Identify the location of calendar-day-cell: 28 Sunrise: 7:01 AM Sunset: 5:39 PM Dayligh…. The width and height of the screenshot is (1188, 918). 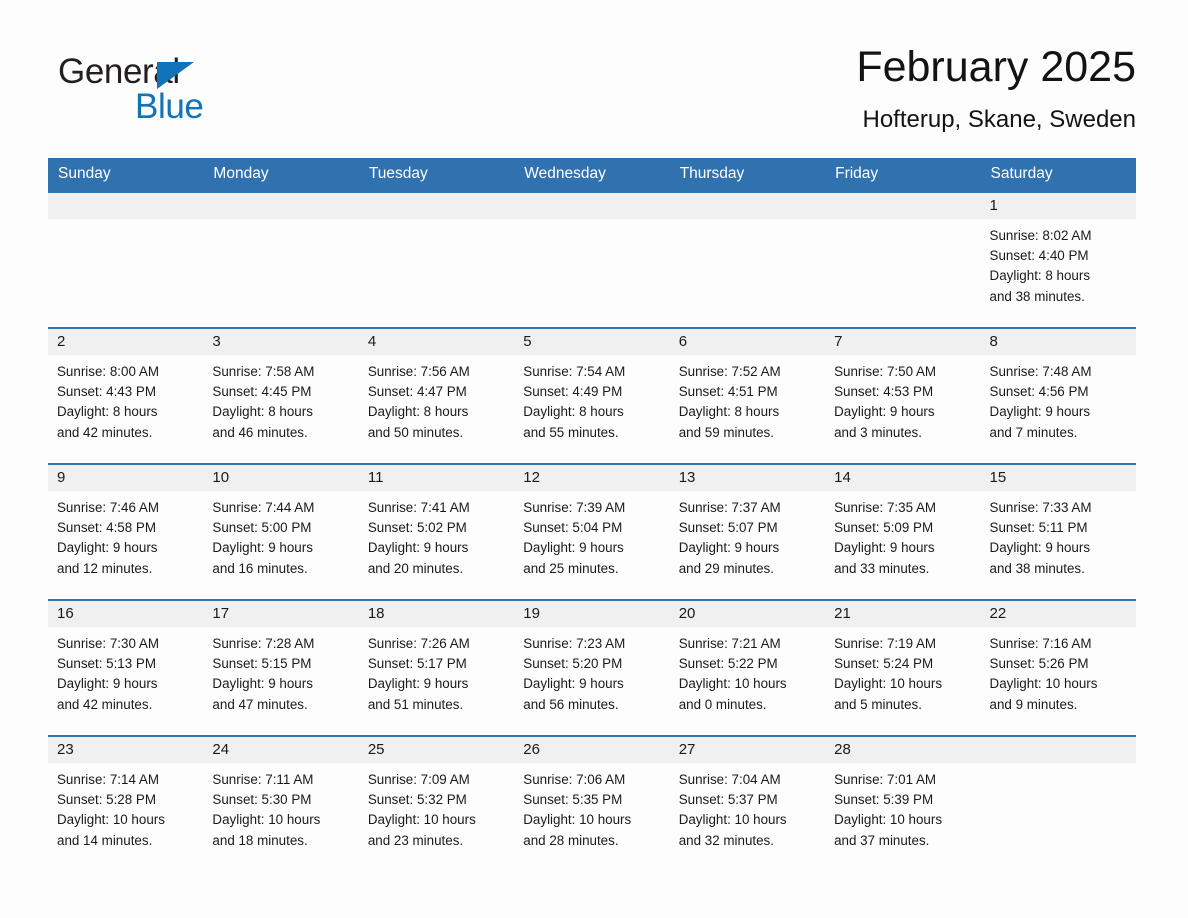
(903, 799).